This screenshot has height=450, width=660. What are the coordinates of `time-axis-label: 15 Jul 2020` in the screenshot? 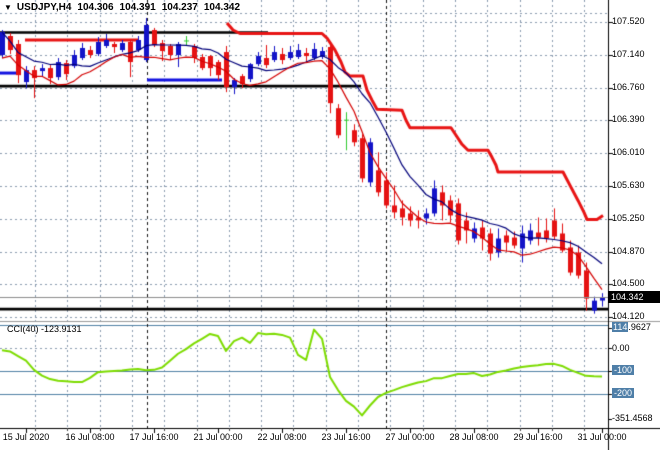 It's located at (26, 437).